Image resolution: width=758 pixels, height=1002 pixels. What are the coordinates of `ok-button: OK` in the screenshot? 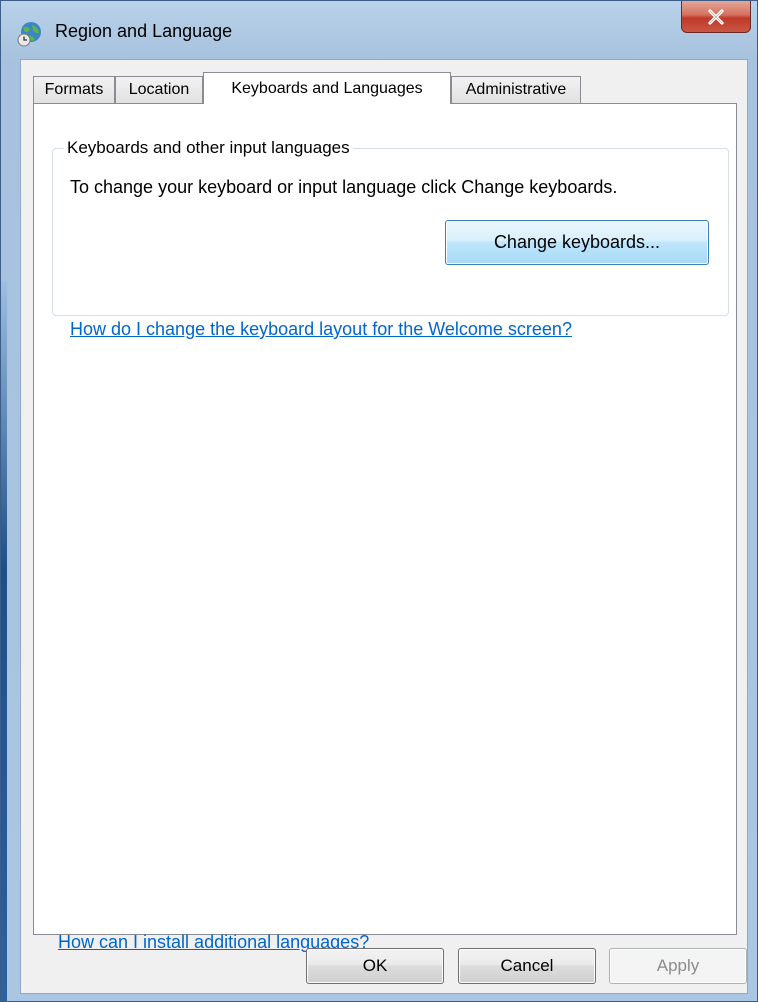 It's located at (375, 966).